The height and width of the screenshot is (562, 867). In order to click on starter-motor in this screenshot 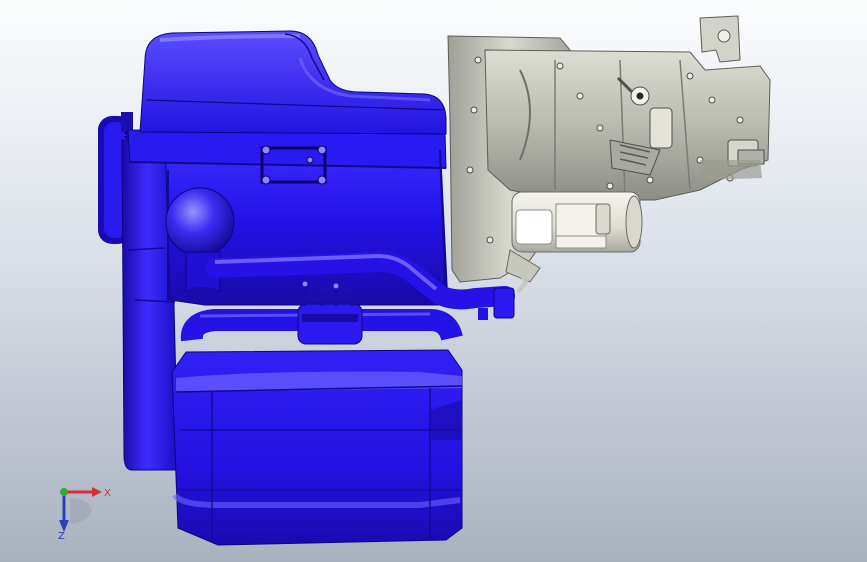, I will do `click(574, 237)`.